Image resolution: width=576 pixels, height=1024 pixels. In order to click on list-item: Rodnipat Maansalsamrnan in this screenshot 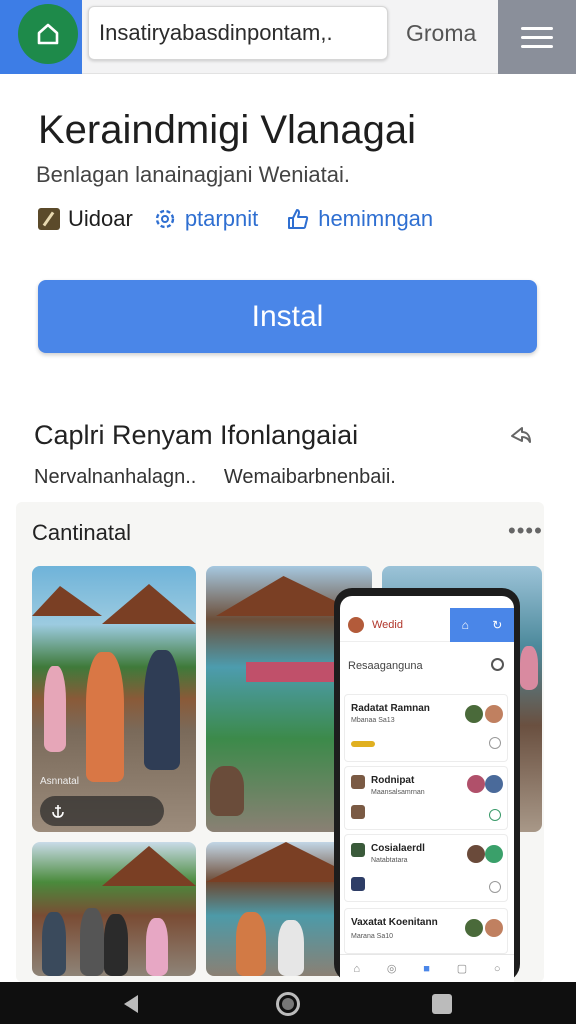, I will do `click(426, 798)`.